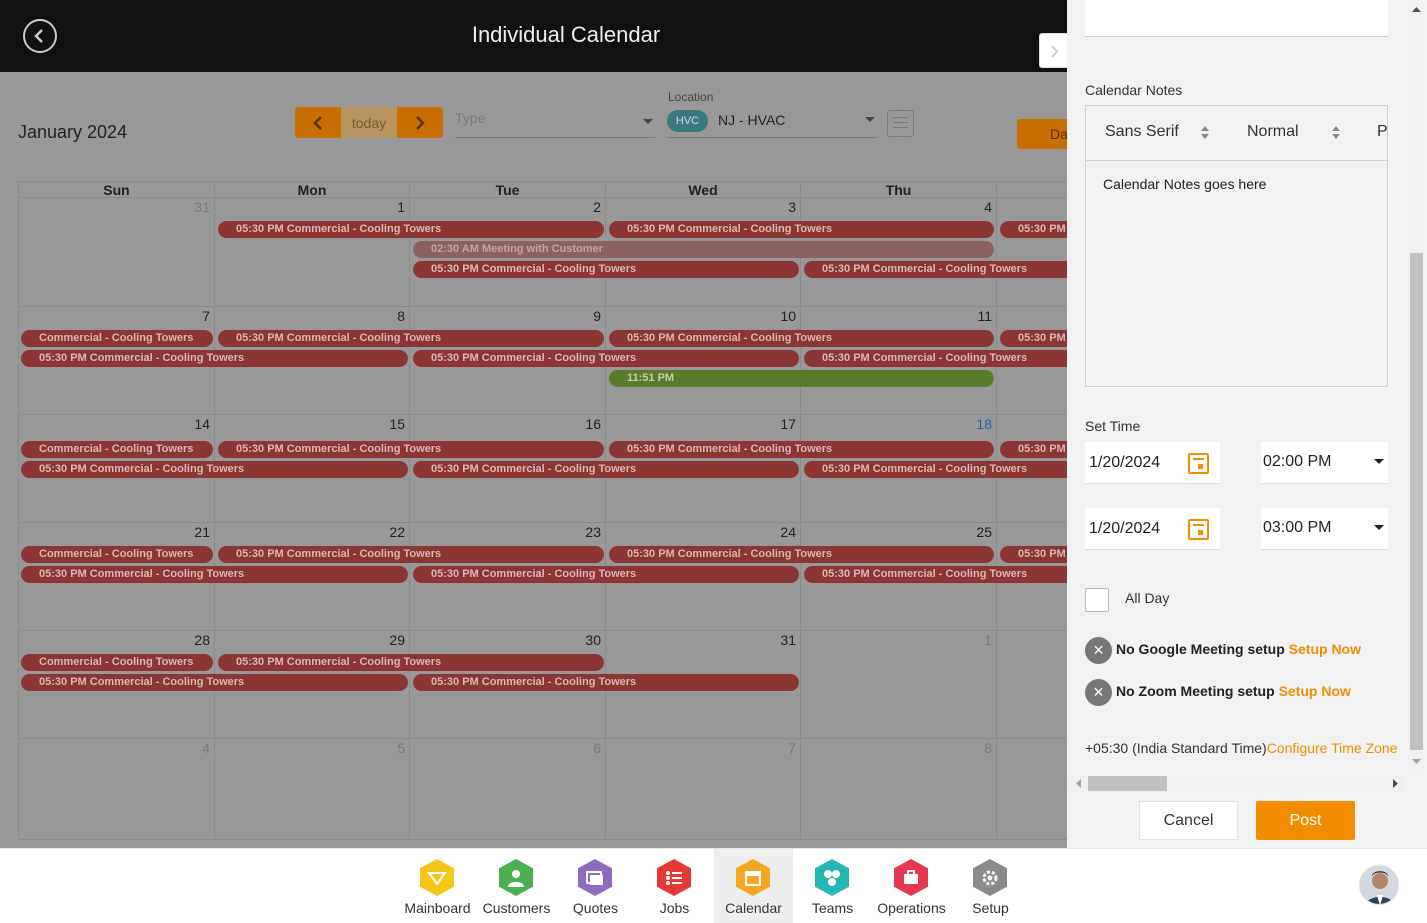 This screenshot has height=923, width=1427. I want to click on nav-label: Calendar, so click(753, 908).